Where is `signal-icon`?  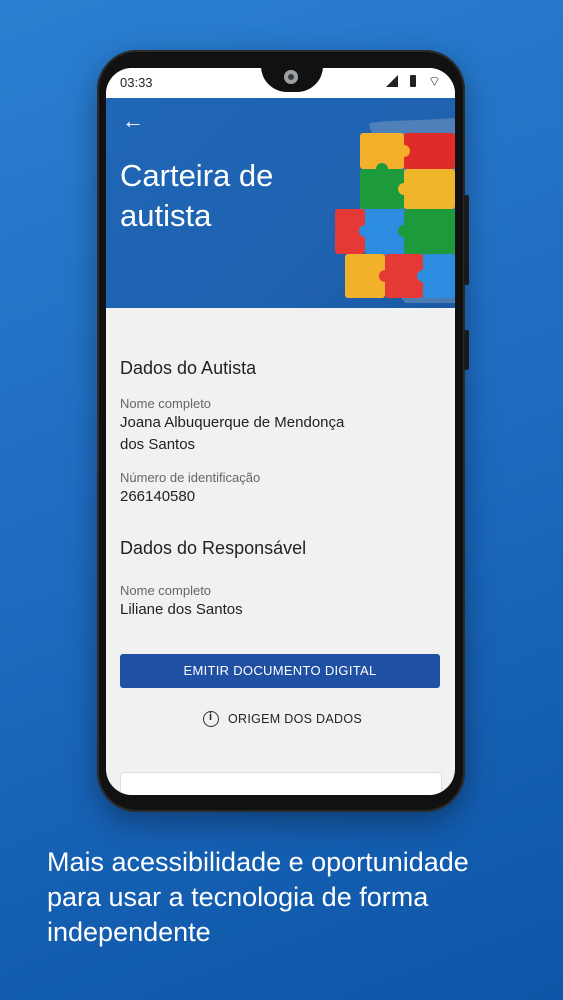 signal-icon is located at coordinates (391, 81).